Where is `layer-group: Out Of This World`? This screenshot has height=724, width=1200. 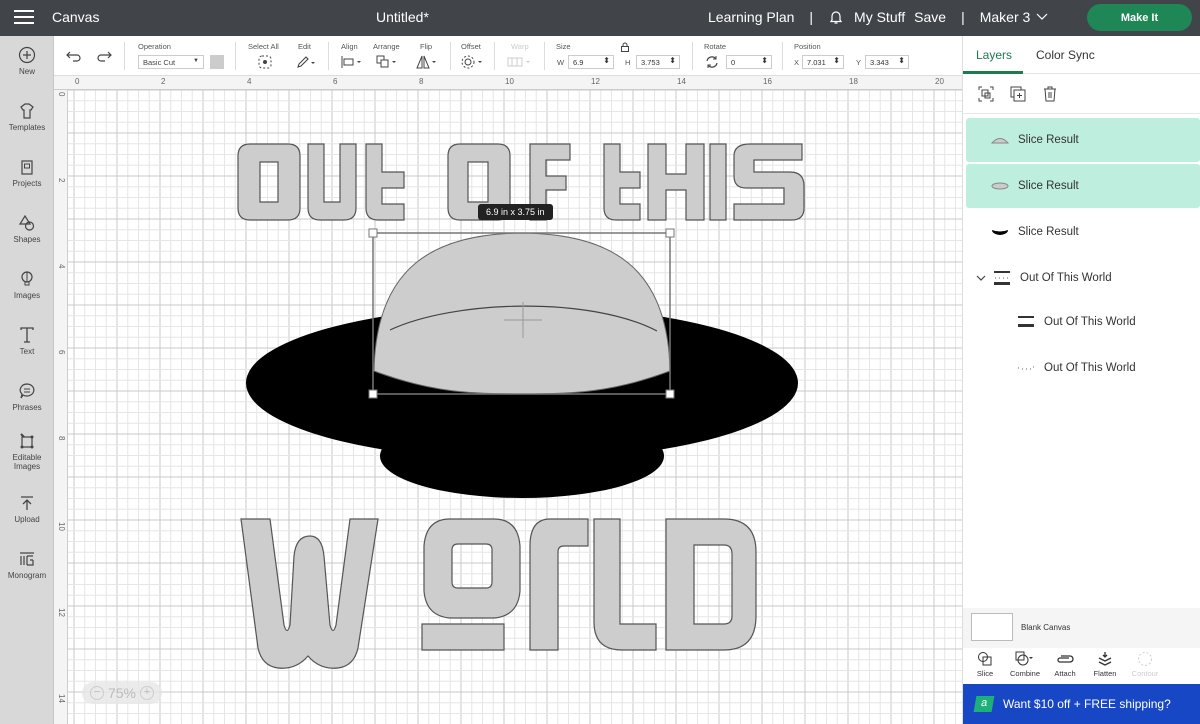
layer-group: Out Of This World is located at coordinates (1083, 278).